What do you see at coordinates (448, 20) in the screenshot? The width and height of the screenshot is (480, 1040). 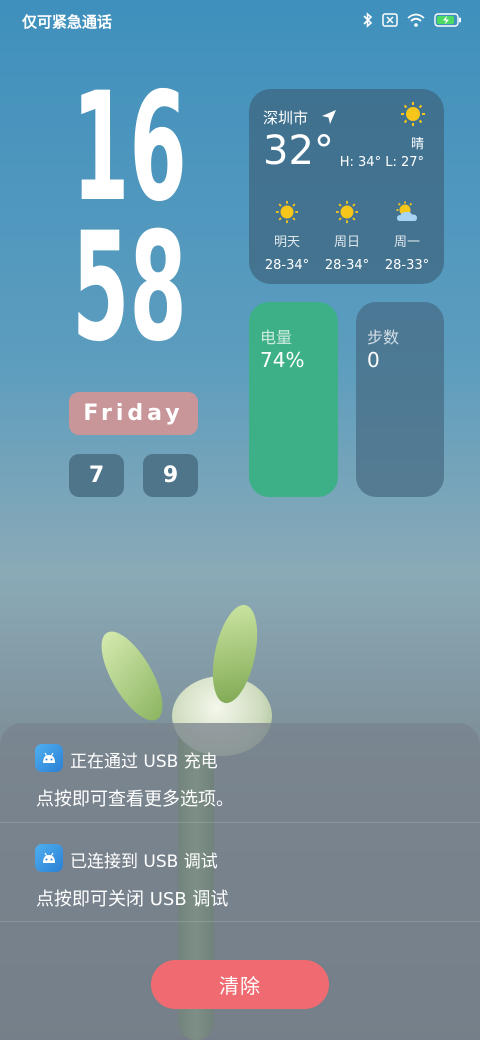 I see `battery-charging-icon` at bounding box center [448, 20].